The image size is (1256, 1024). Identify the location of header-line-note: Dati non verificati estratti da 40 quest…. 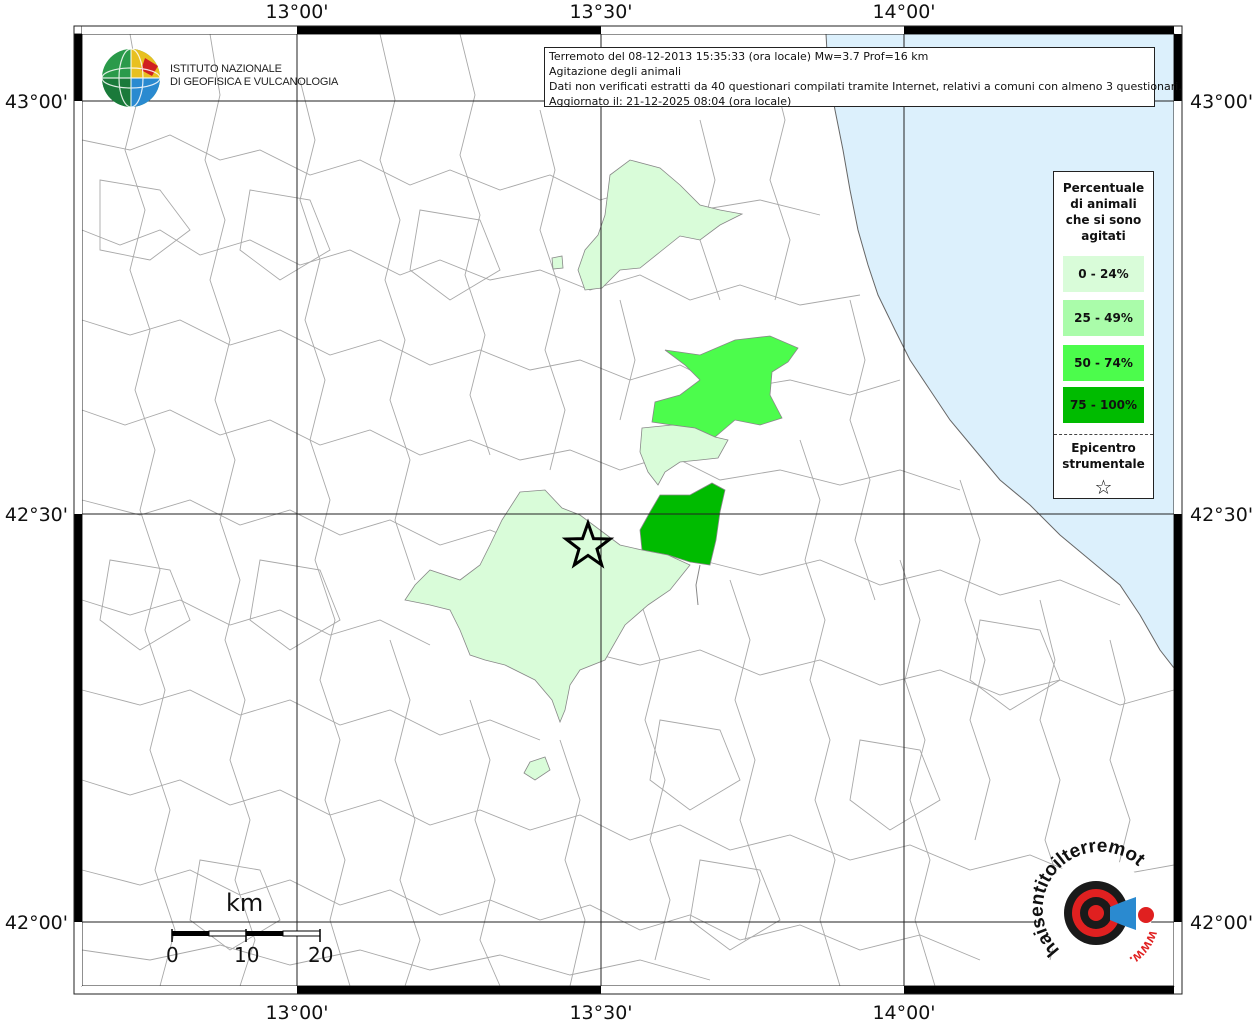
(865, 86).